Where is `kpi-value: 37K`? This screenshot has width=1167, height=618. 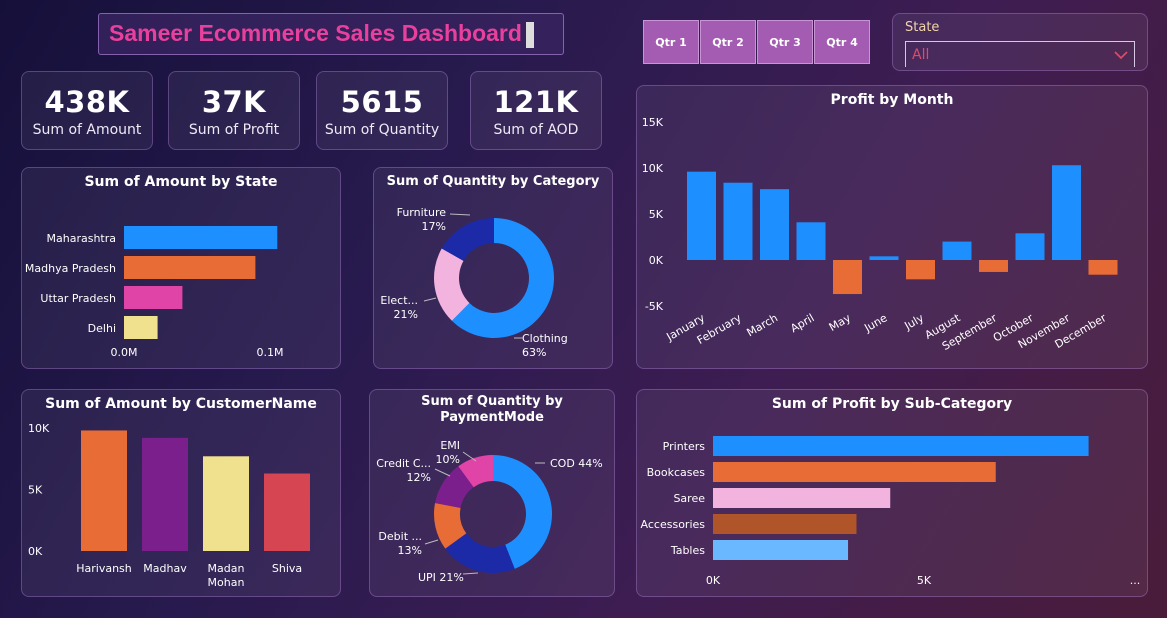 kpi-value: 37K is located at coordinates (234, 102).